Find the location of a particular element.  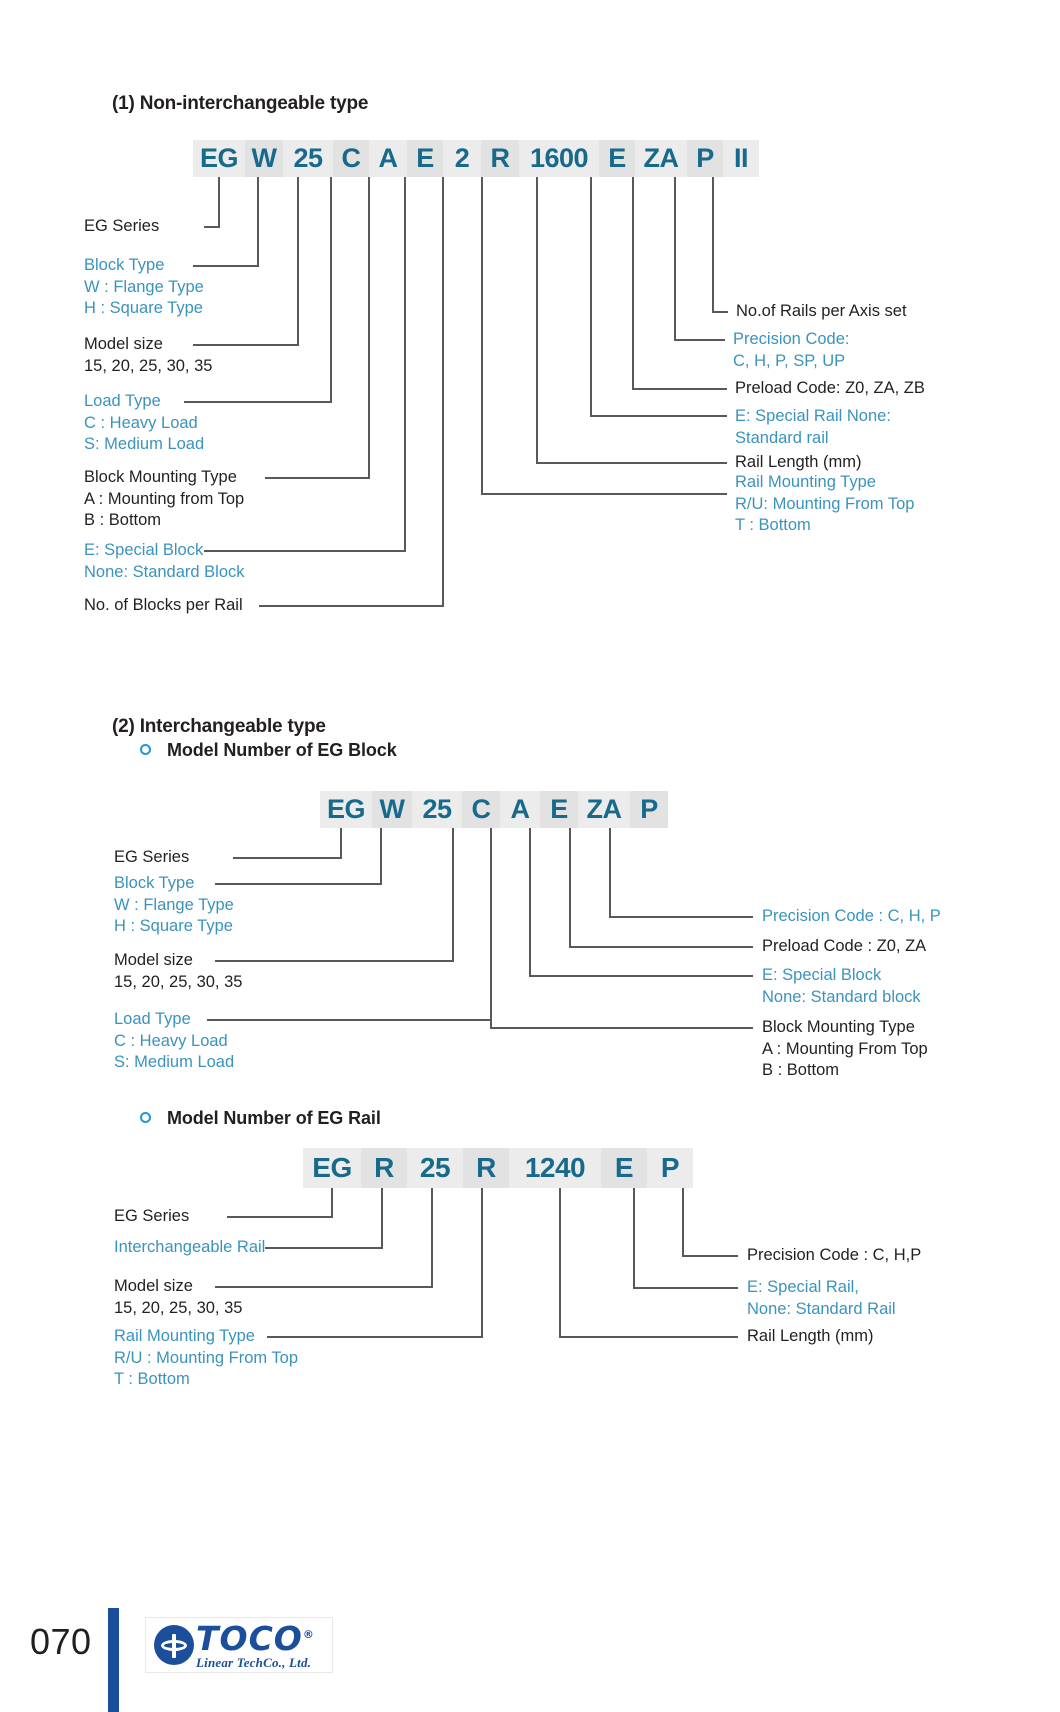

leader-b-special-block is located at coordinates (641, 902).